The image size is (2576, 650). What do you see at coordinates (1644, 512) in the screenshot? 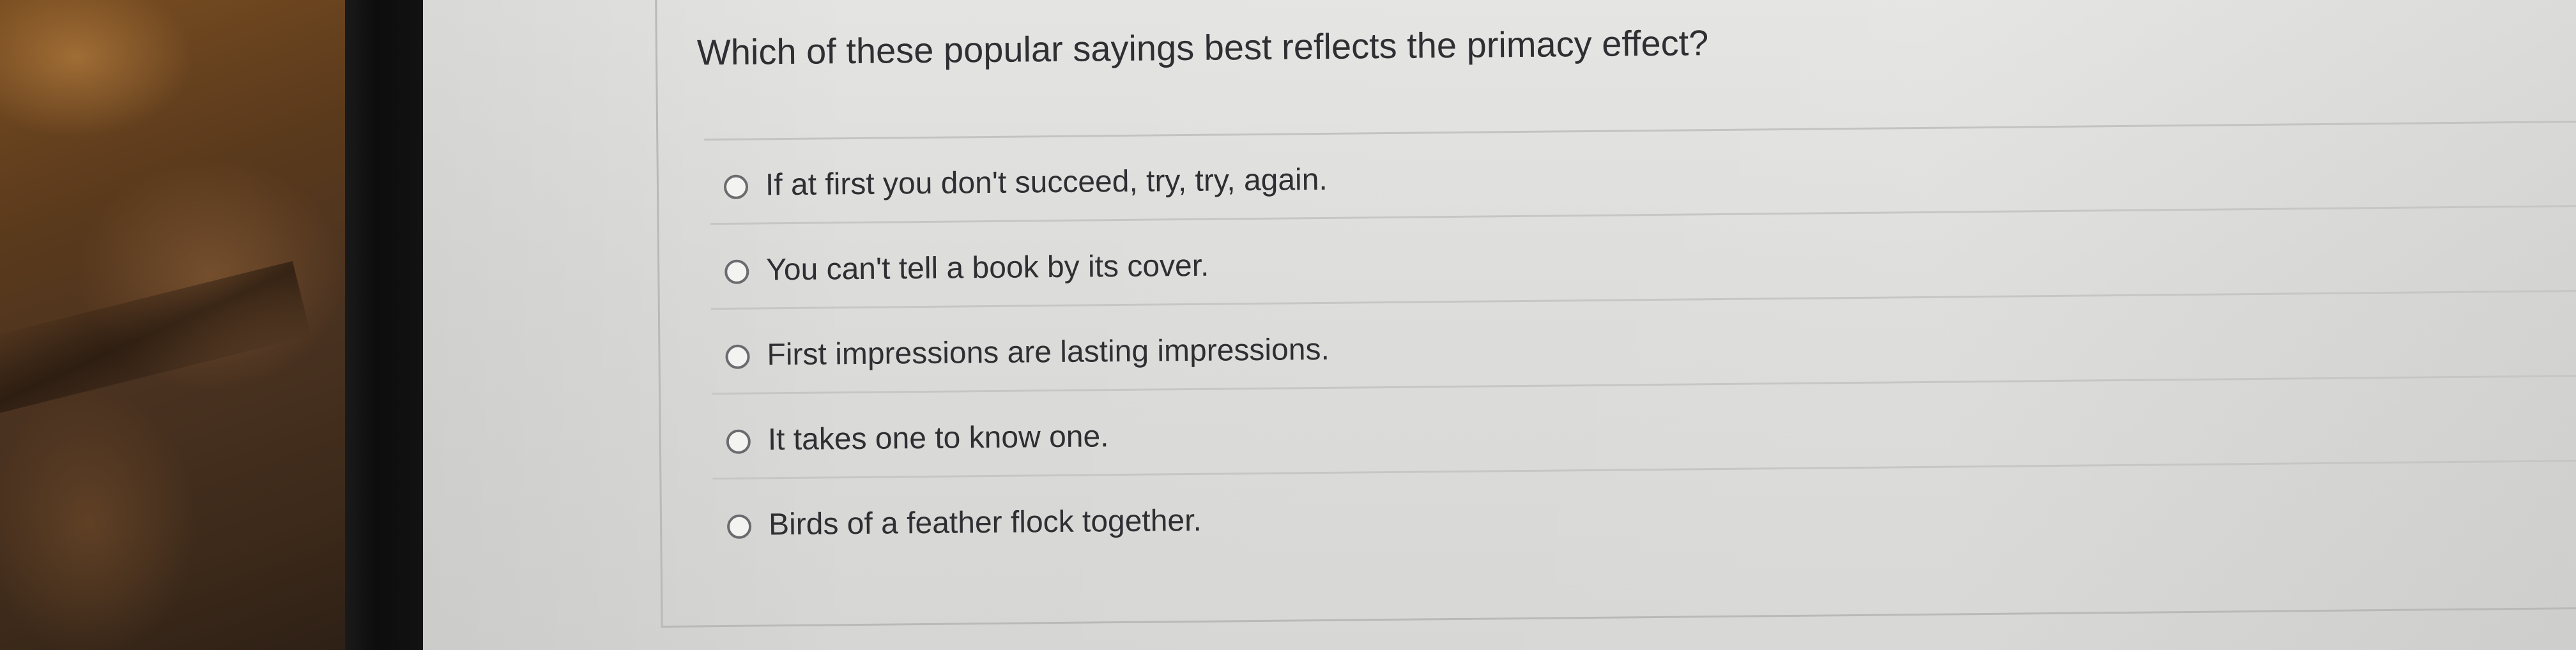
I see `answer-option-5: Birds of a feather flock together.` at bounding box center [1644, 512].